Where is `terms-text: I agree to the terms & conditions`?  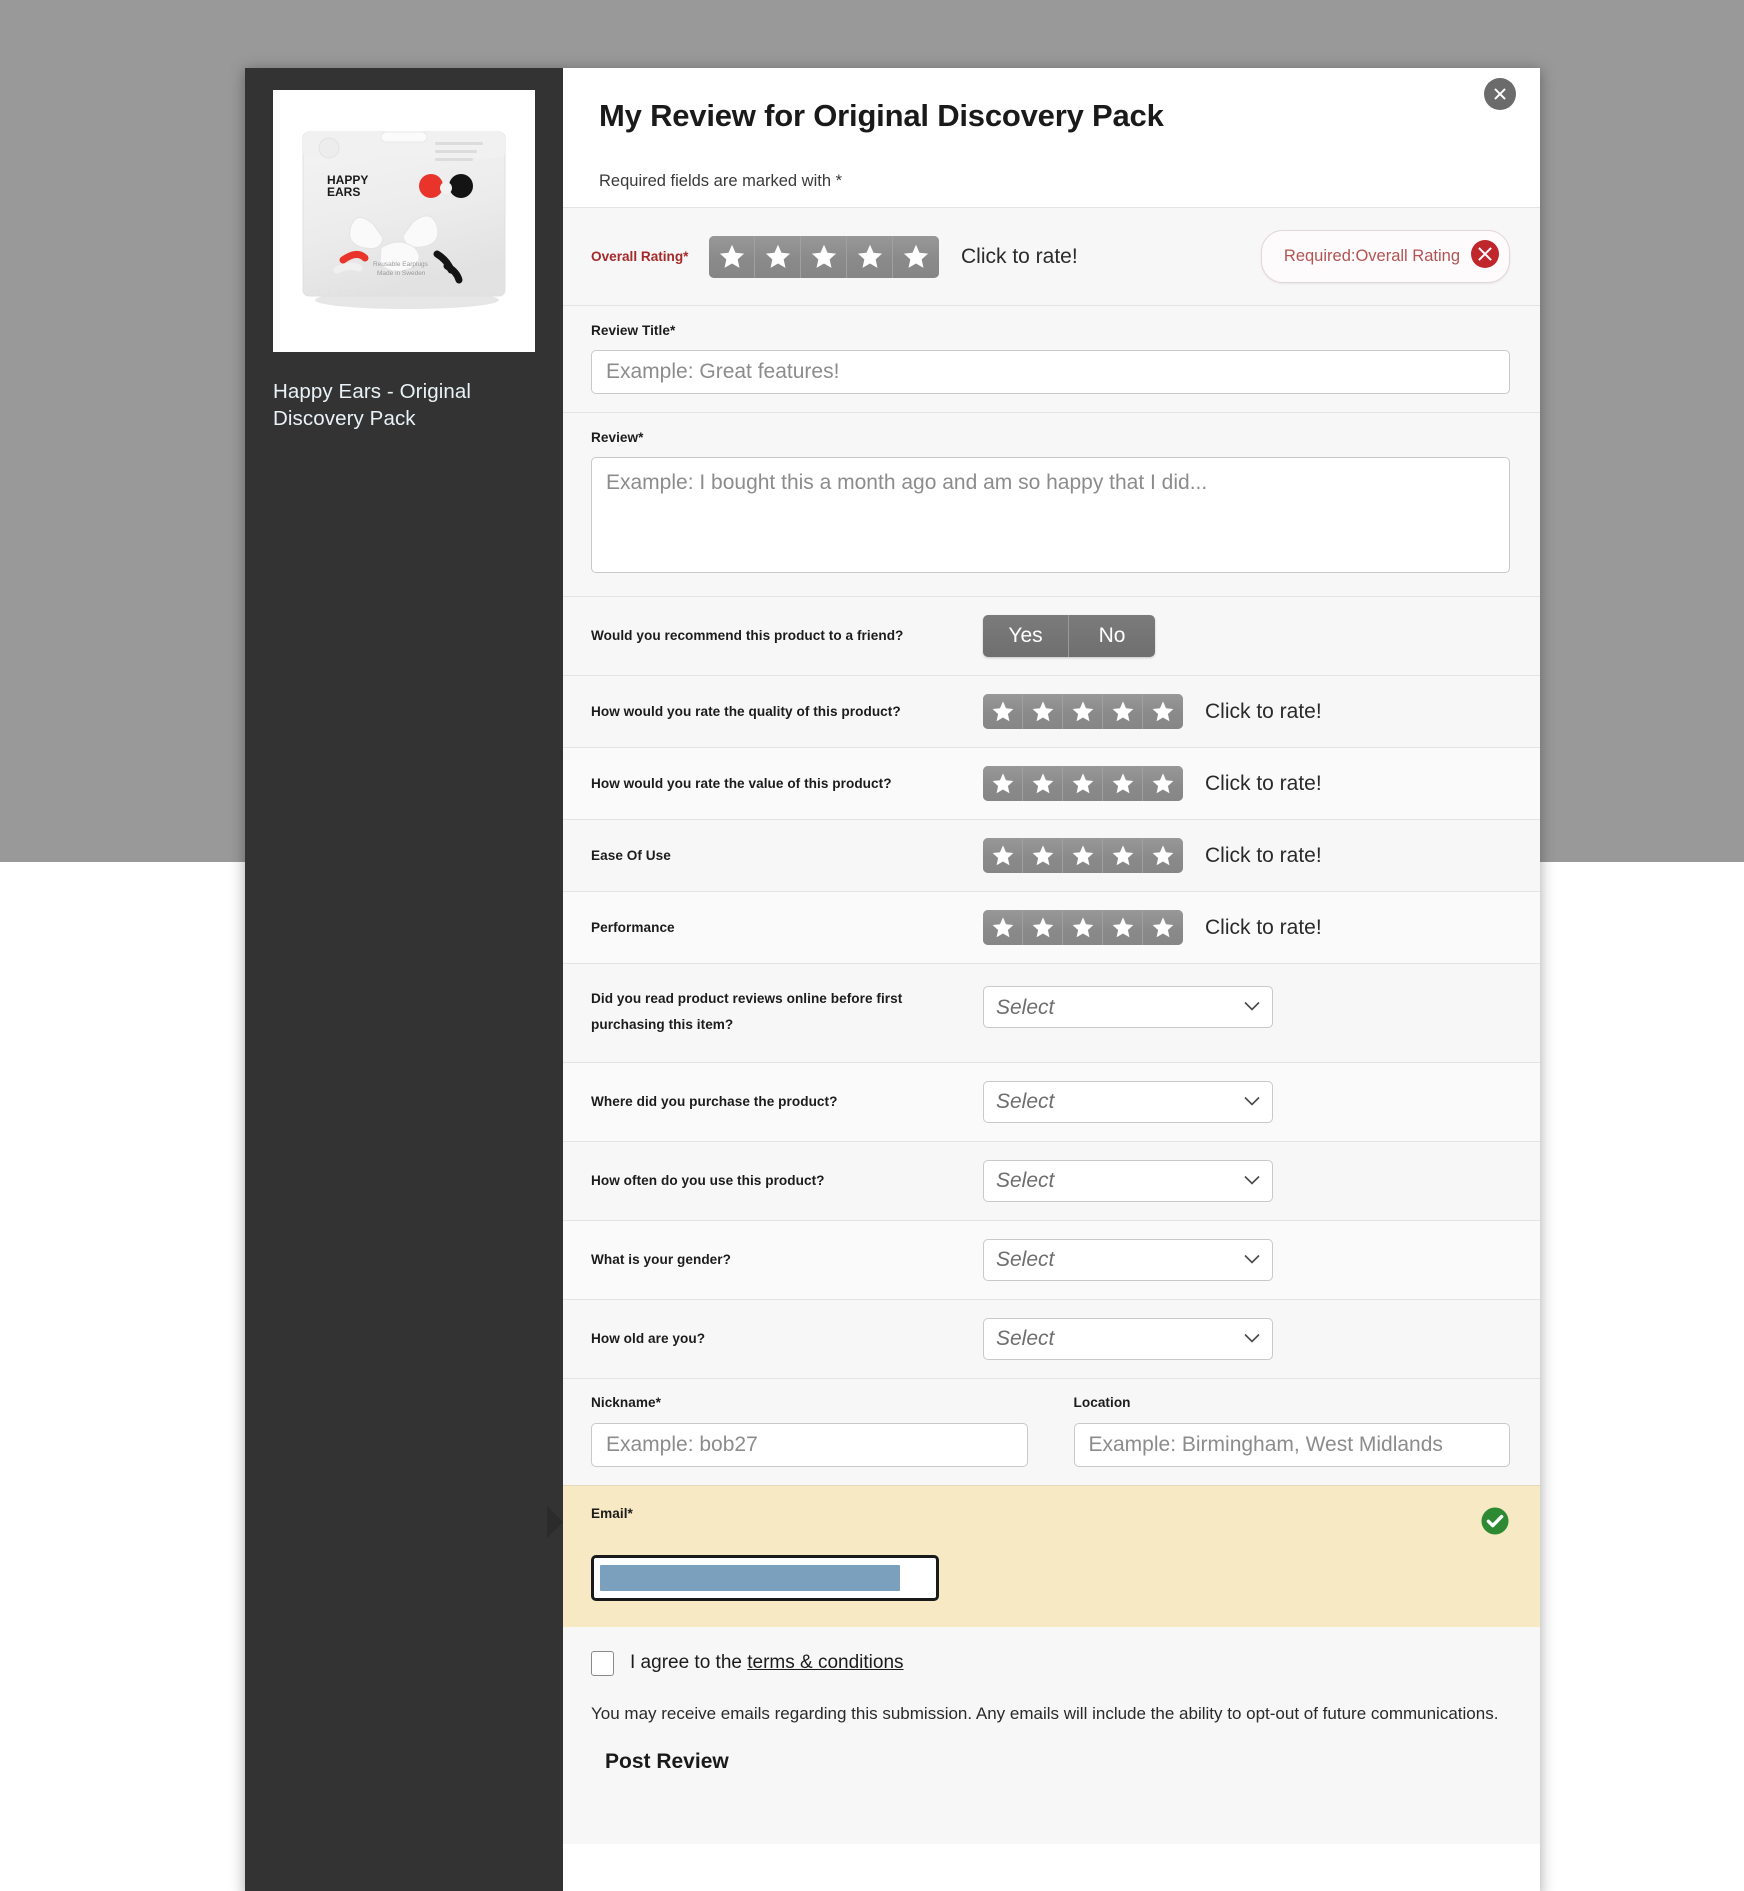
terms-text: I agree to the terms & conditions is located at coordinates (767, 1663).